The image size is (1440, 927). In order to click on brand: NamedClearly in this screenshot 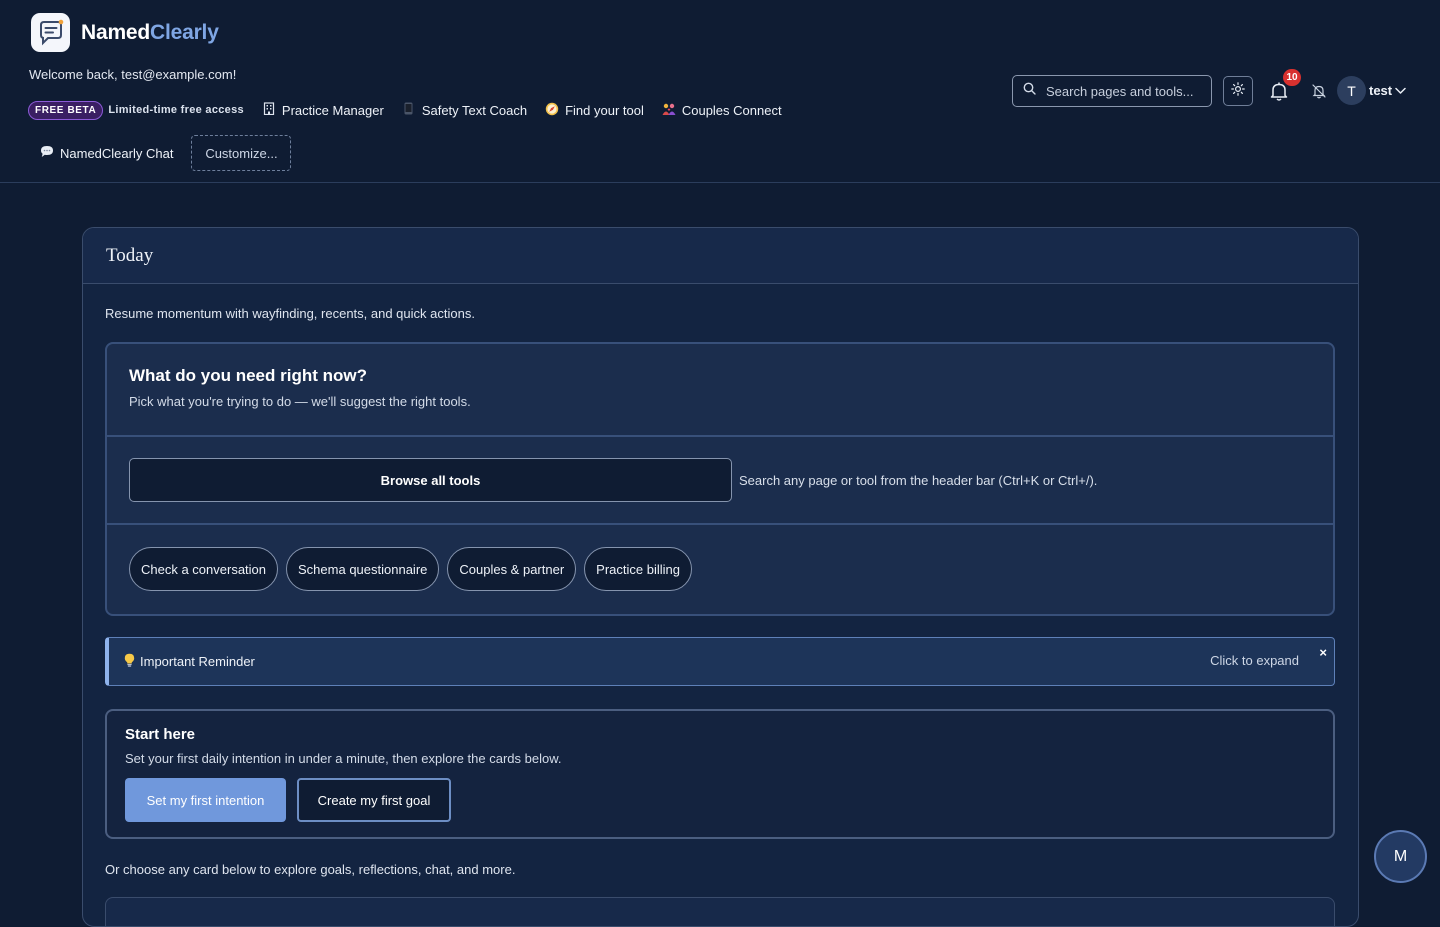, I will do `click(125, 32)`.